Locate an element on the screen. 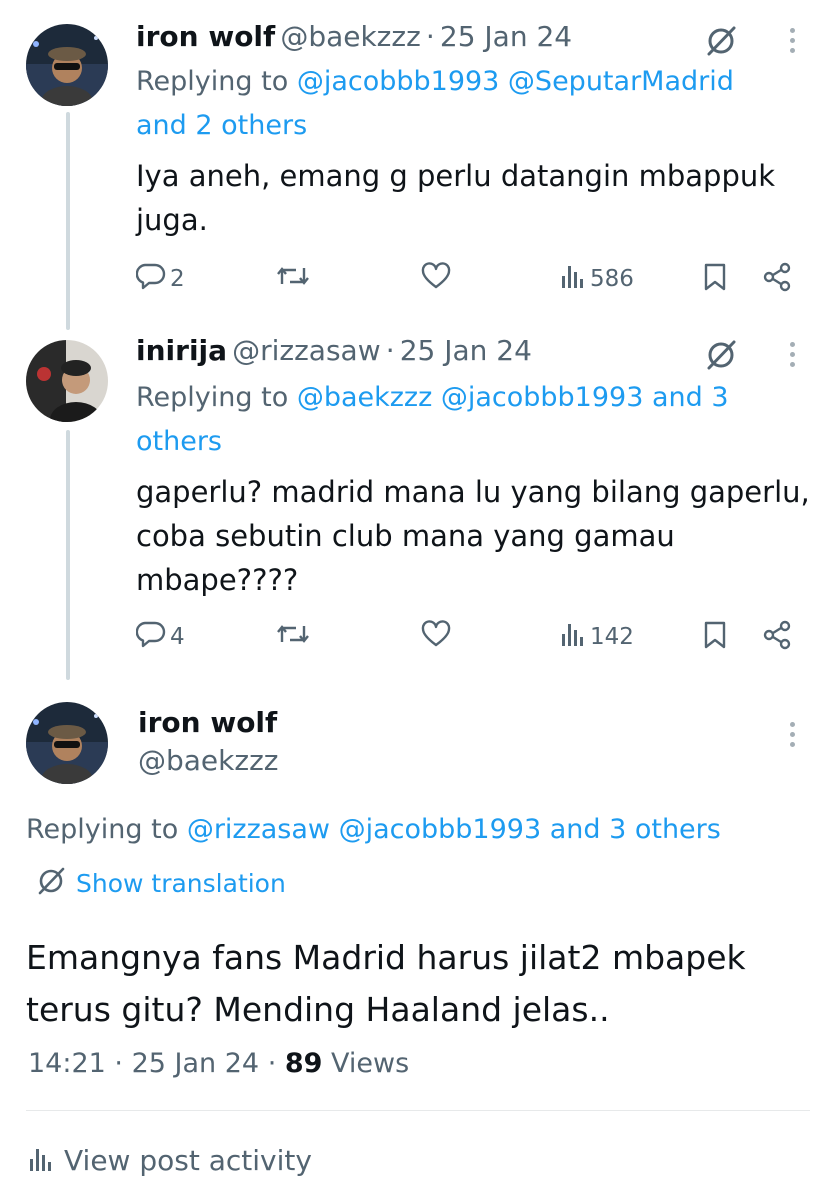 The width and height of the screenshot is (836, 1200). reply-button: 4 is located at coordinates (160, 637).